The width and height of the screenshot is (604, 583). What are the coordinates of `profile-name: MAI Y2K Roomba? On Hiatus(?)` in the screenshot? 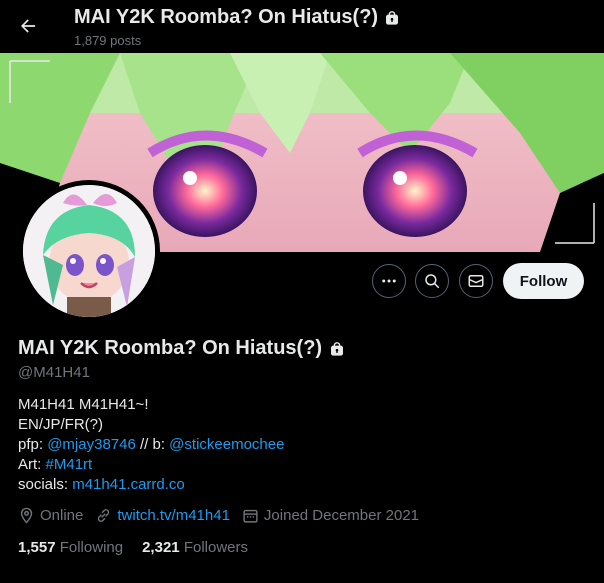 It's located at (181, 348).